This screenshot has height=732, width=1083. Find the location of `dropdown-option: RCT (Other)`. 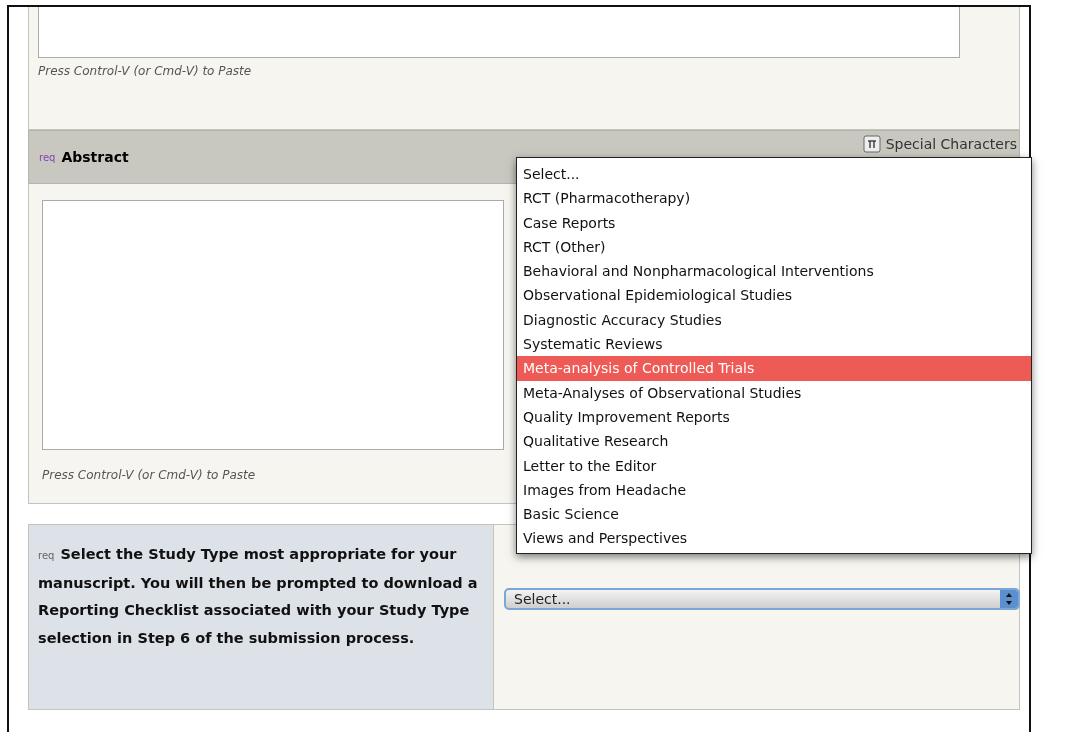

dropdown-option: RCT (Other) is located at coordinates (774, 247).